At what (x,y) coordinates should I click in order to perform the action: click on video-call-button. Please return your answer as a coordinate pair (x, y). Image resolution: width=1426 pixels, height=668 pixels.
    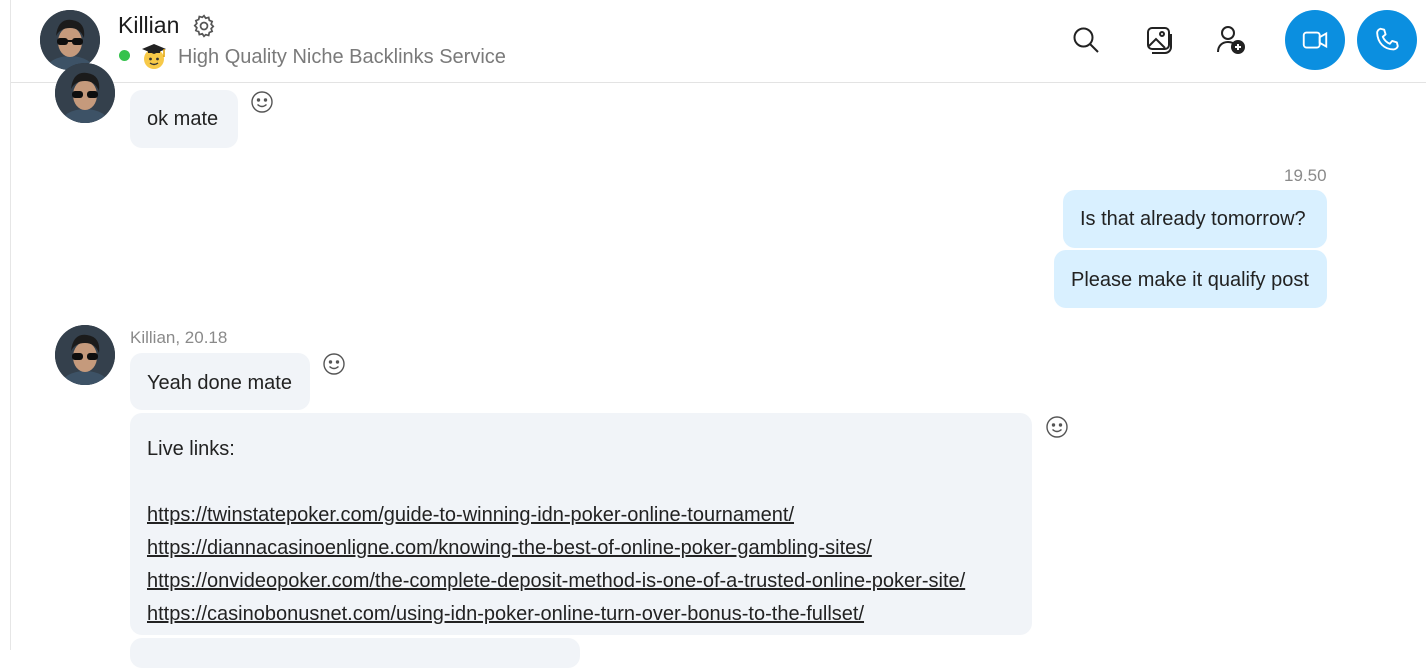
    Looking at the image, I should click on (1315, 40).